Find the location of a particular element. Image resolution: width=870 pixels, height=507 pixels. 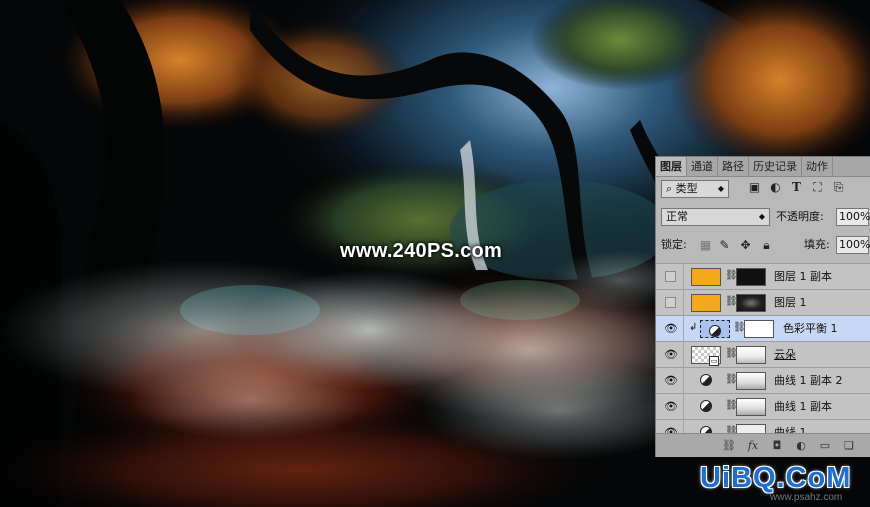

adjustment-layer-icon is located at coordinates (715, 331).